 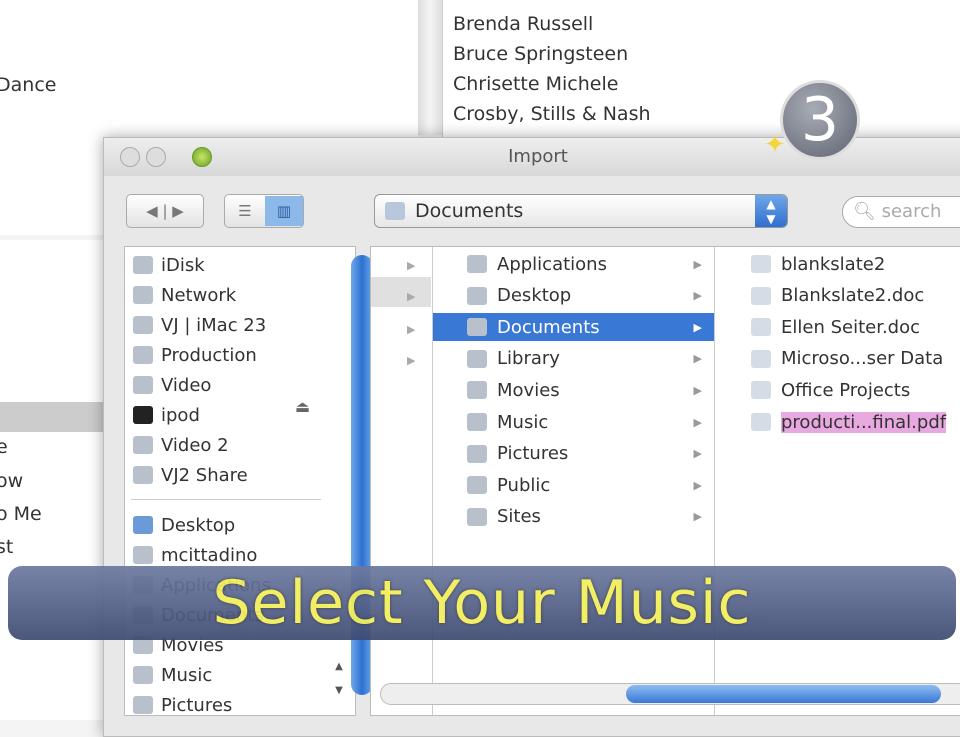 I want to click on computer-icon, so click(x=143, y=325).